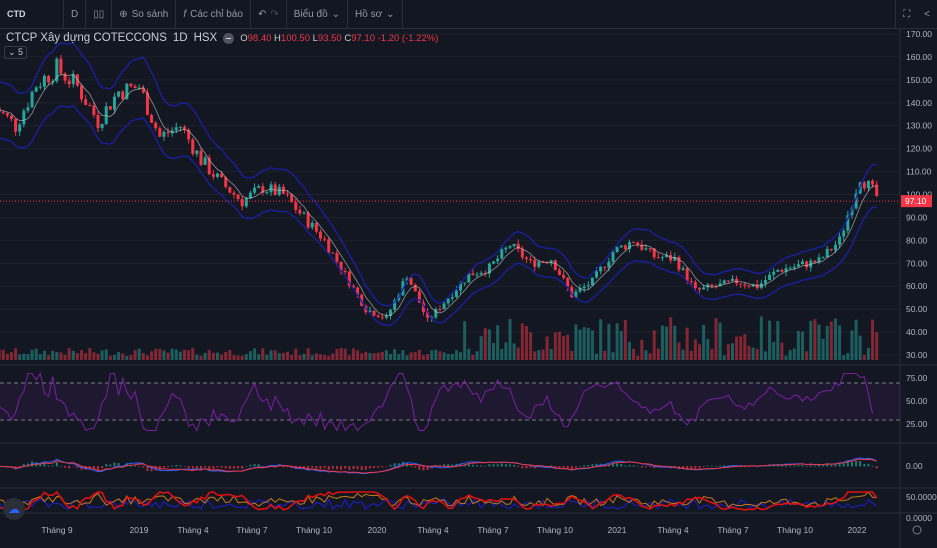 This screenshot has height=548, width=937. Describe the element at coordinates (244, 38) in the screenshot. I see `open-label: O` at that location.